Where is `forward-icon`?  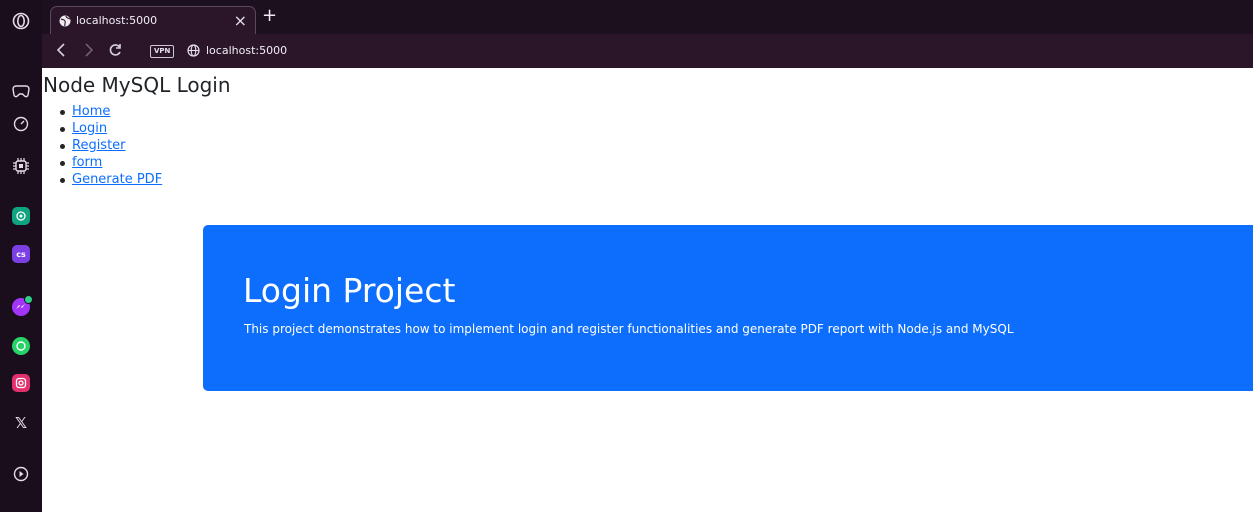
forward-icon is located at coordinates (89, 52).